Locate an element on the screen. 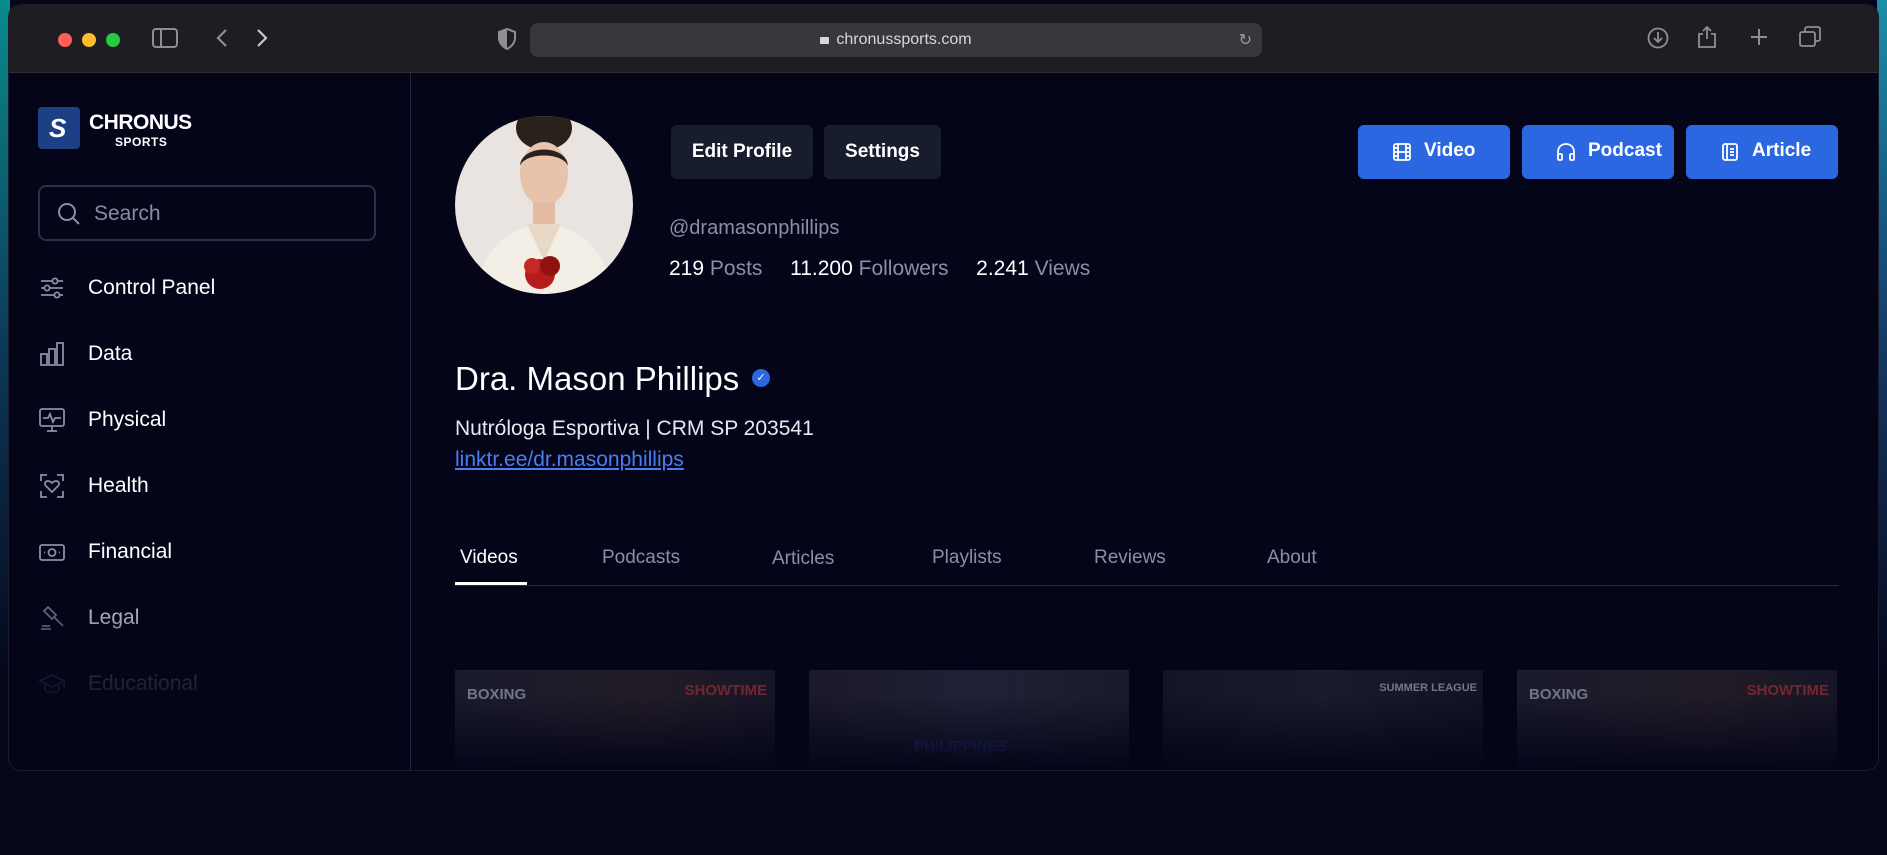  sliders-icon is located at coordinates (52, 288).